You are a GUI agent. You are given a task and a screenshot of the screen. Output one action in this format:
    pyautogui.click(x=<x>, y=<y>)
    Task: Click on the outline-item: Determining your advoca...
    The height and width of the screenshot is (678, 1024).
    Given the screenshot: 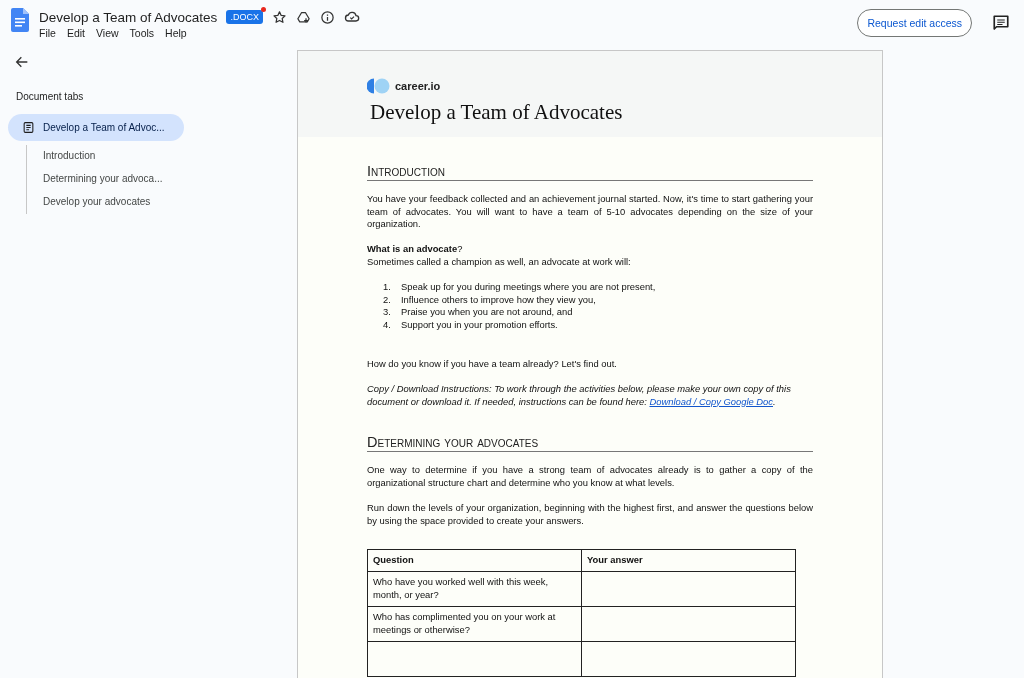 What is the action you would take?
    pyautogui.click(x=103, y=179)
    